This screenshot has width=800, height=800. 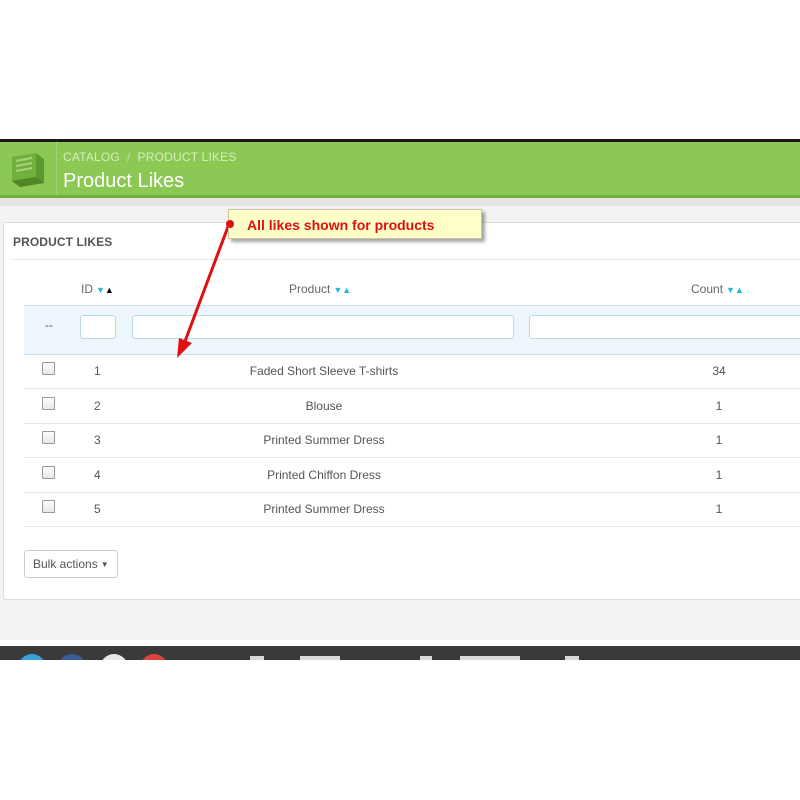 What do you see at coordinates (114, 657) in the screenshot?
I see `share-icon` at bounding box center [114, 657].